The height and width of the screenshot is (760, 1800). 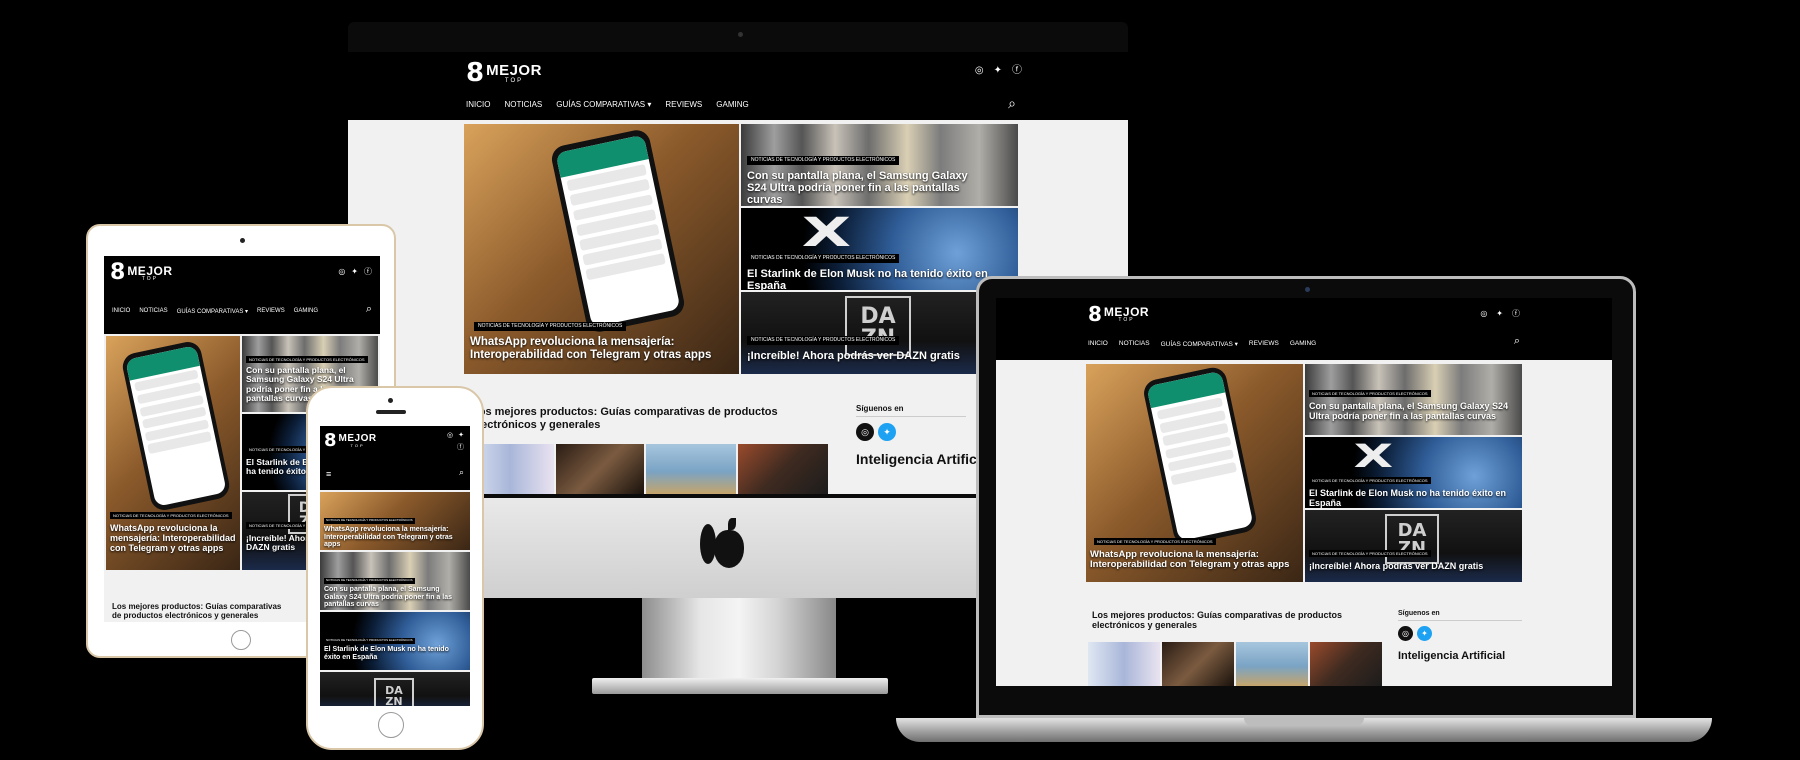 What do you see at coordinates (391, 725) in the screenshot?
I see `iphone-home-button` at bounding box center [391, 725].